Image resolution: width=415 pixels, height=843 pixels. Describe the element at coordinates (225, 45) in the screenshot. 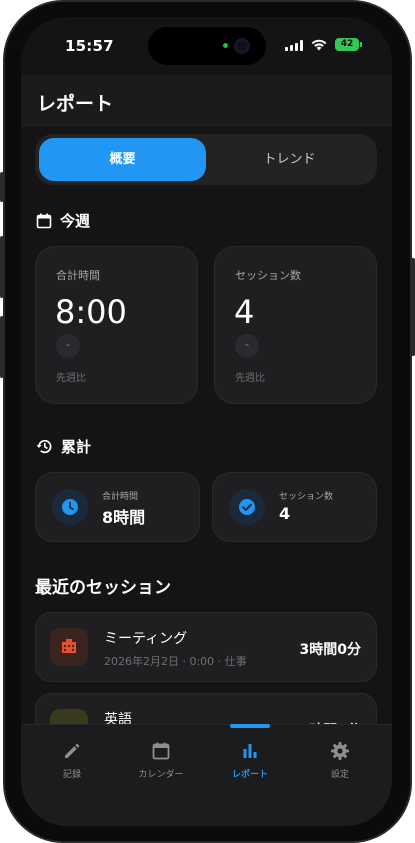

I see `privacy-dot-icon` at that location.